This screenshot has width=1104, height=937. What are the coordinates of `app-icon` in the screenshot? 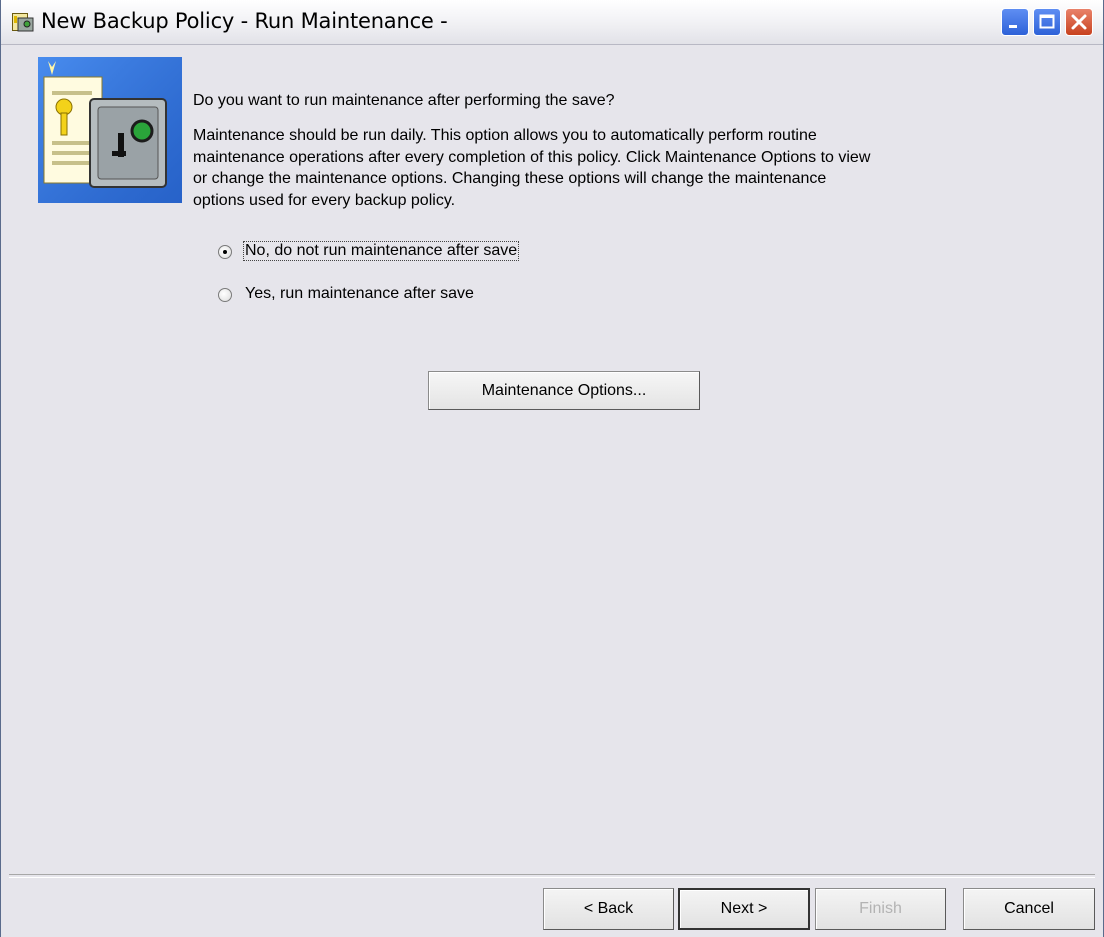 It's located at (23, 22).